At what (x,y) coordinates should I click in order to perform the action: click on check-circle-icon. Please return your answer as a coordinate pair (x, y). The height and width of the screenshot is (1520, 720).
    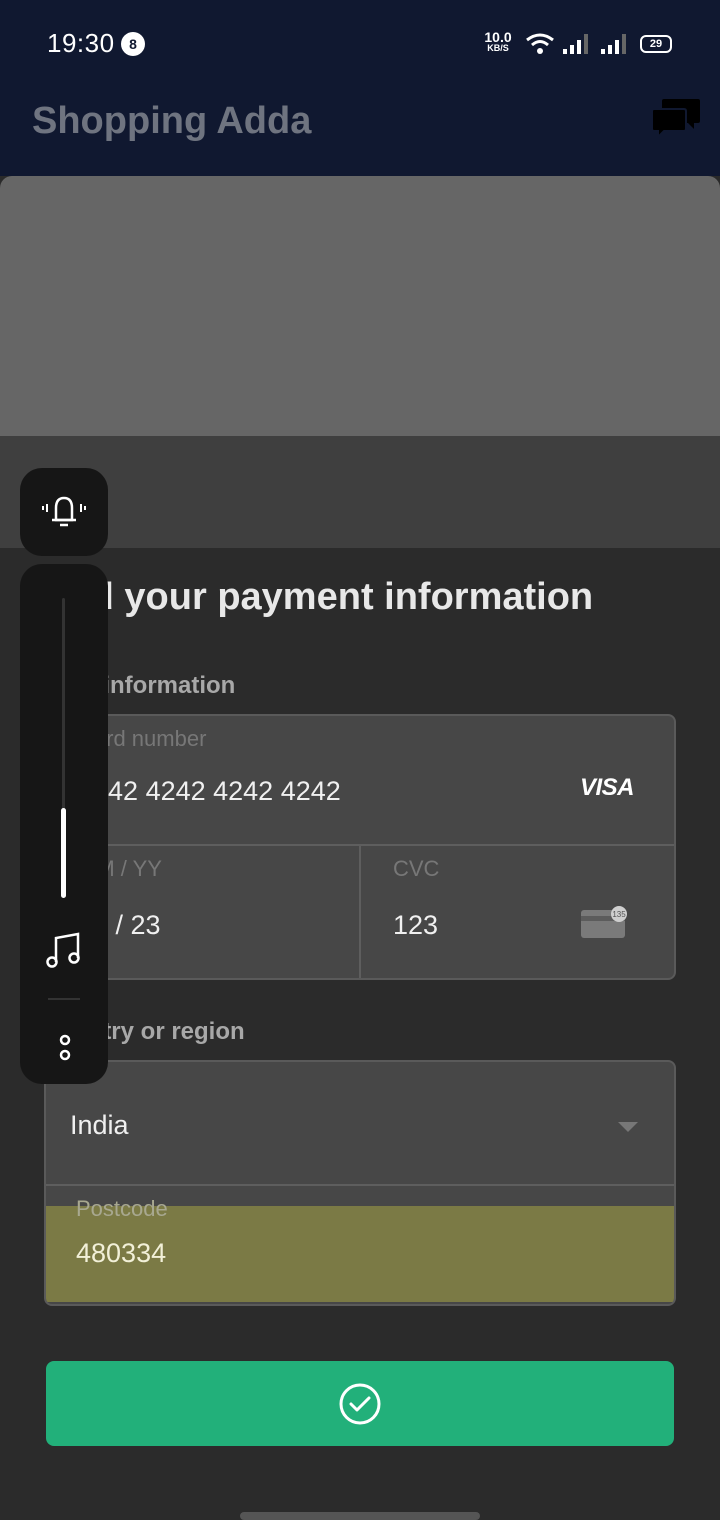
    Looking at the image, I should click on (360, 1403).